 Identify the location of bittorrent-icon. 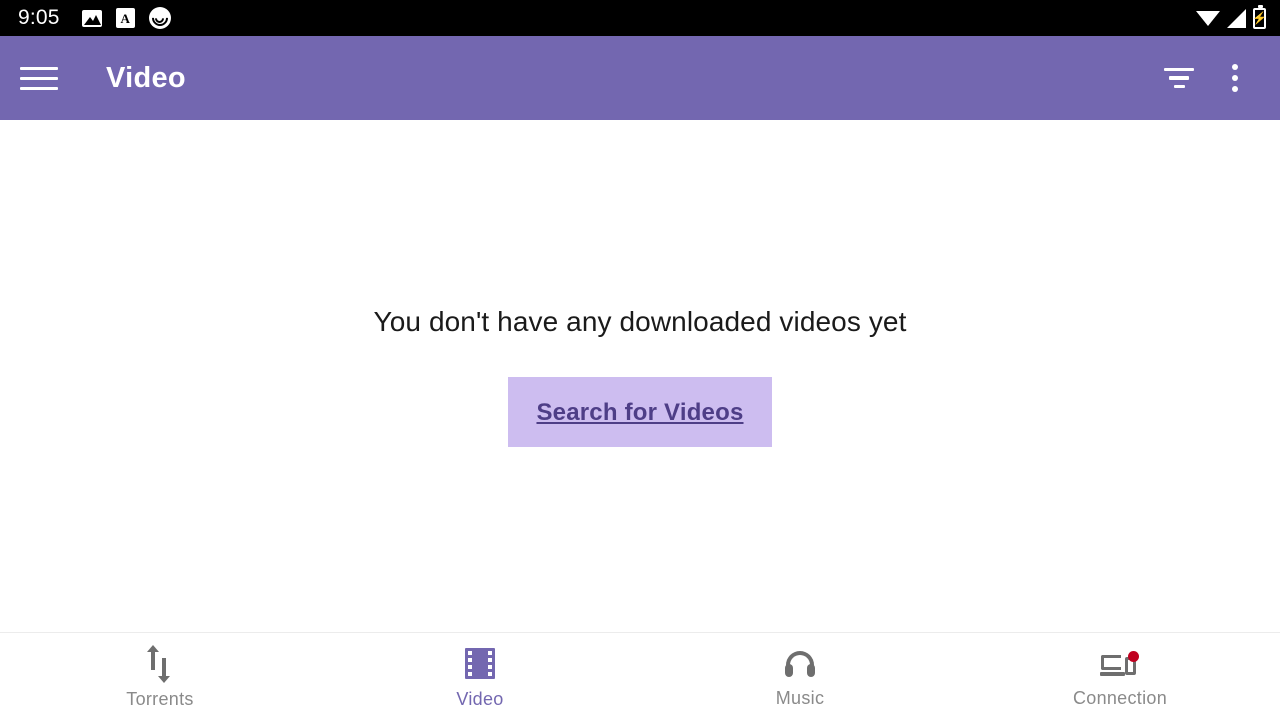
(159, 18).